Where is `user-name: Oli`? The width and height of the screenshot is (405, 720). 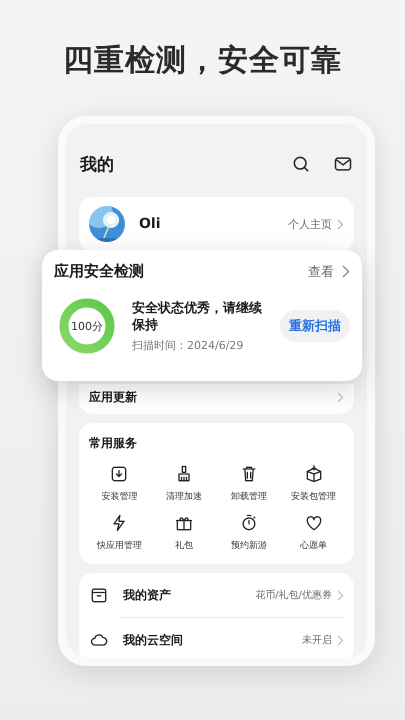 user-name: Oli is located at coordinates (150, 224).